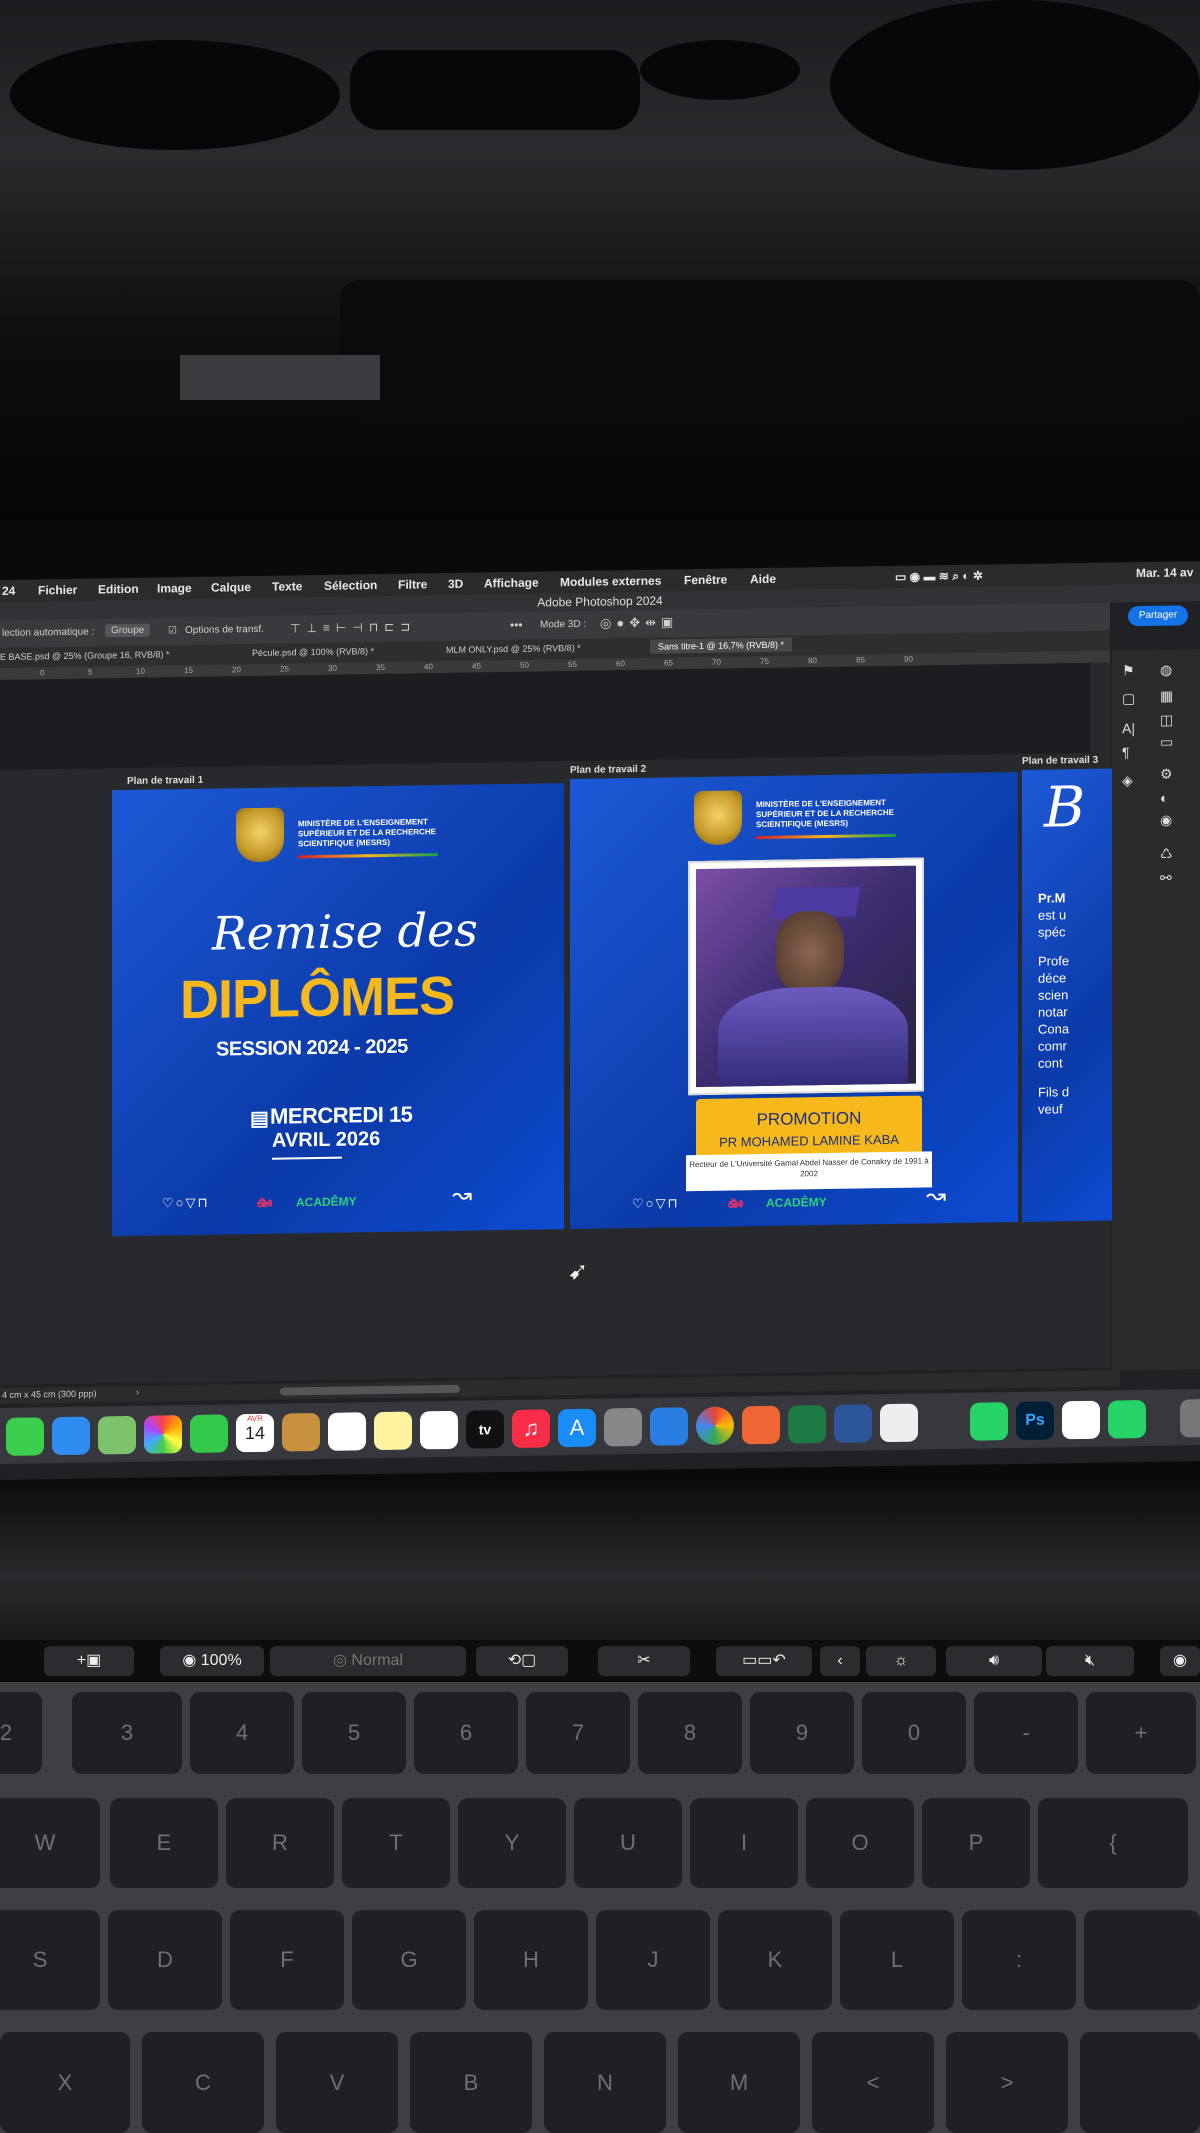 The width and height of the screenshot is (1200, 2133). What do you see at coordinates (1081, 1420) in the screenshot?
I see `capcut-icon` at bounding box center [1081, 1420].